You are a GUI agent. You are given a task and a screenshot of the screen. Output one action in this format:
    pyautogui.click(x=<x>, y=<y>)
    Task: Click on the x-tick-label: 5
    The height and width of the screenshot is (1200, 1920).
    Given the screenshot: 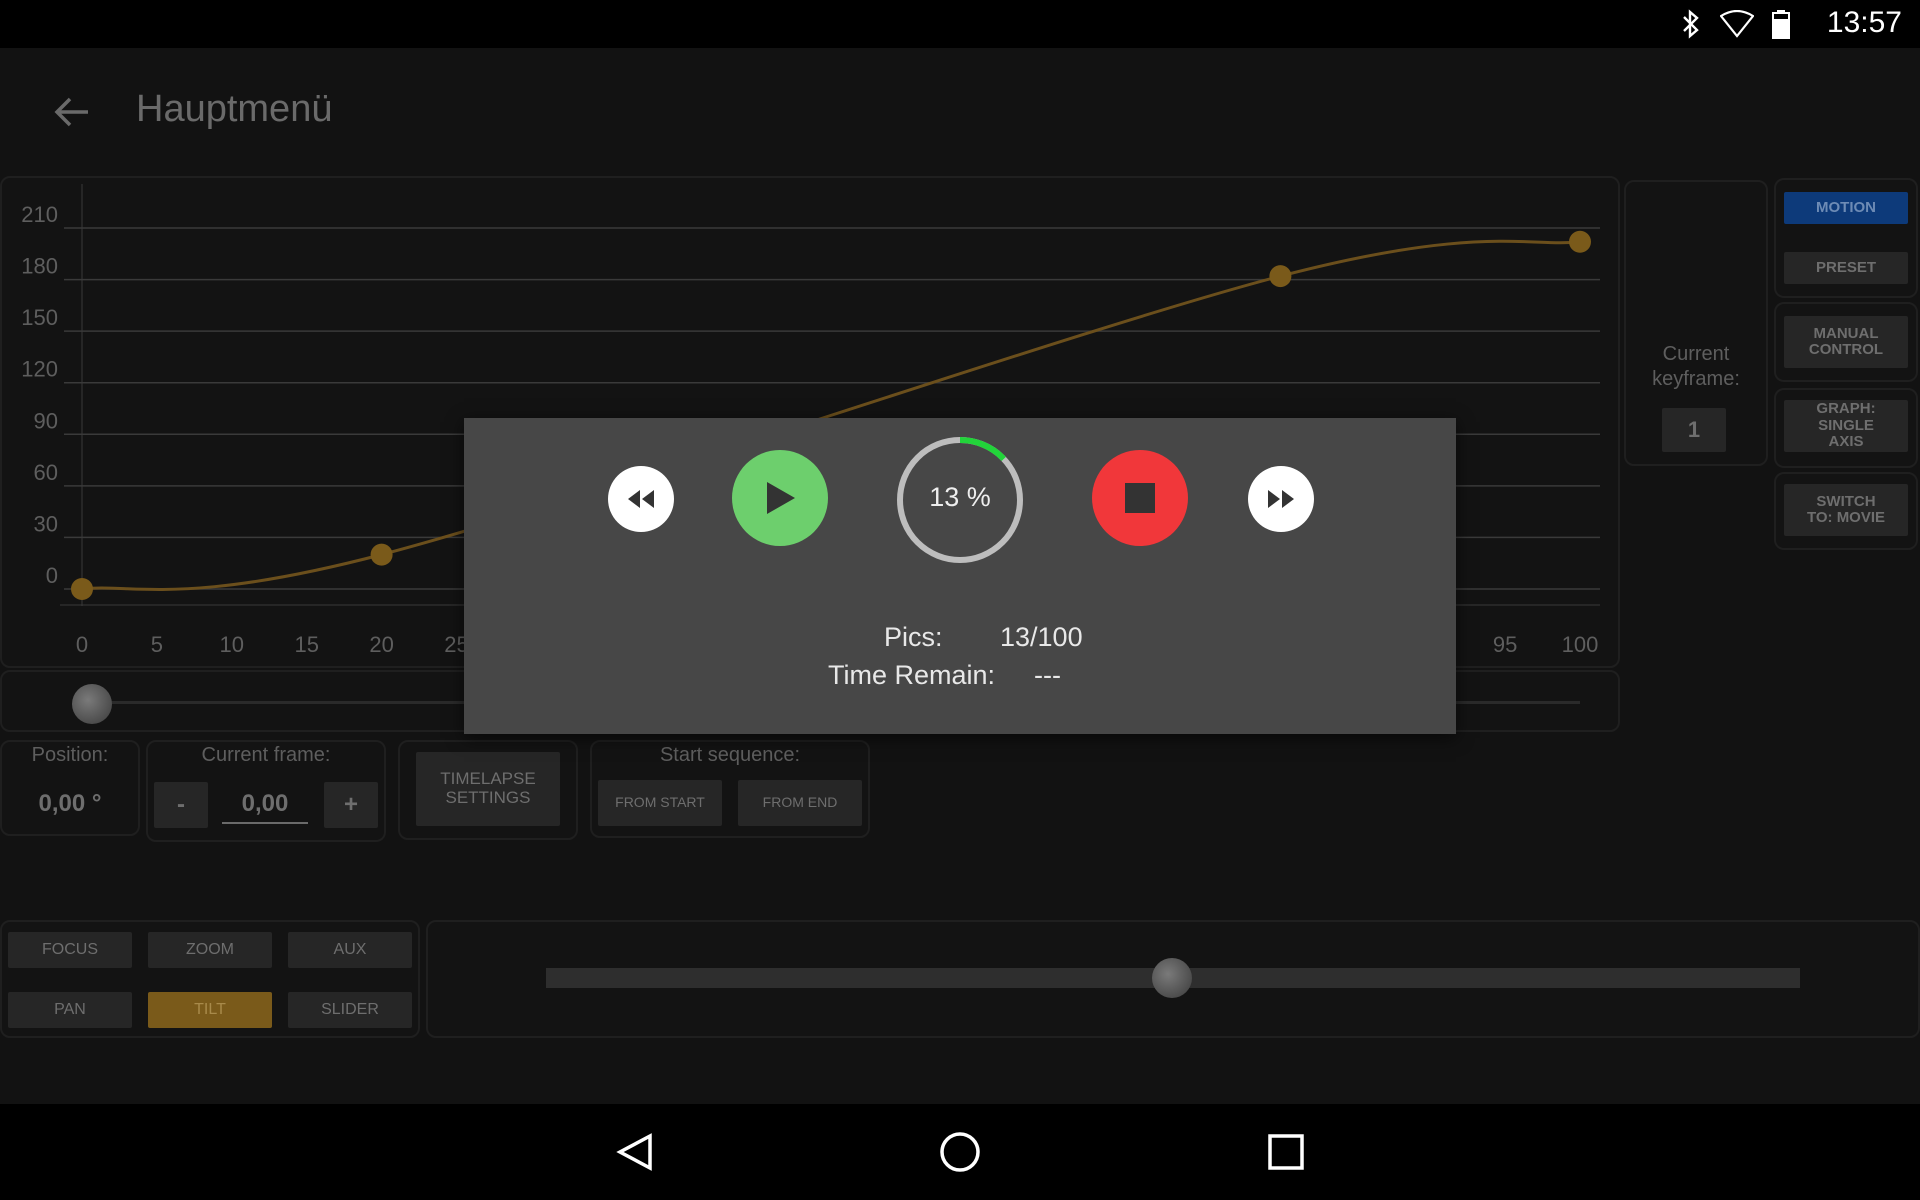 What is the action you would take?
    pyautogui.click(x=157, y=644)
    